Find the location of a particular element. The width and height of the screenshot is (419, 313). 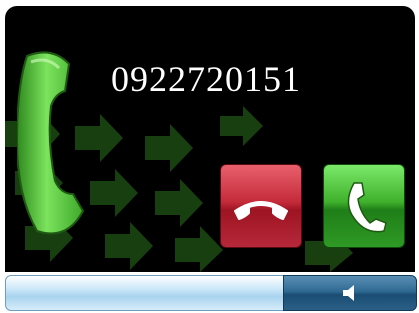

handset-icon is located at coordinates (51, 143).